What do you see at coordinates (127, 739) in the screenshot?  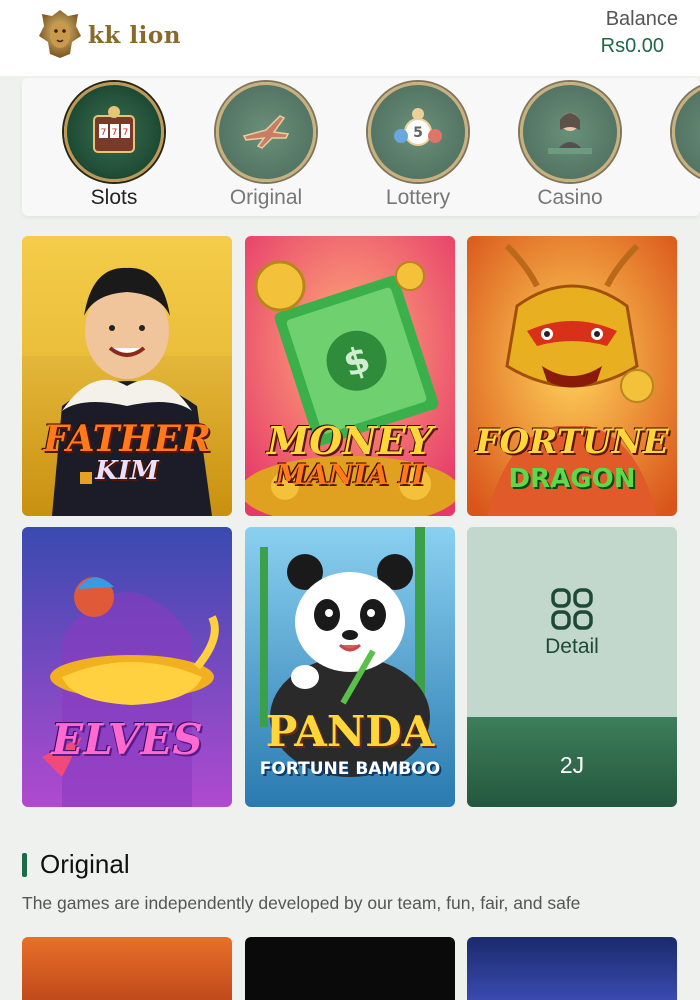 I see `game-title: ELVES` at bounding box center [127, 739].